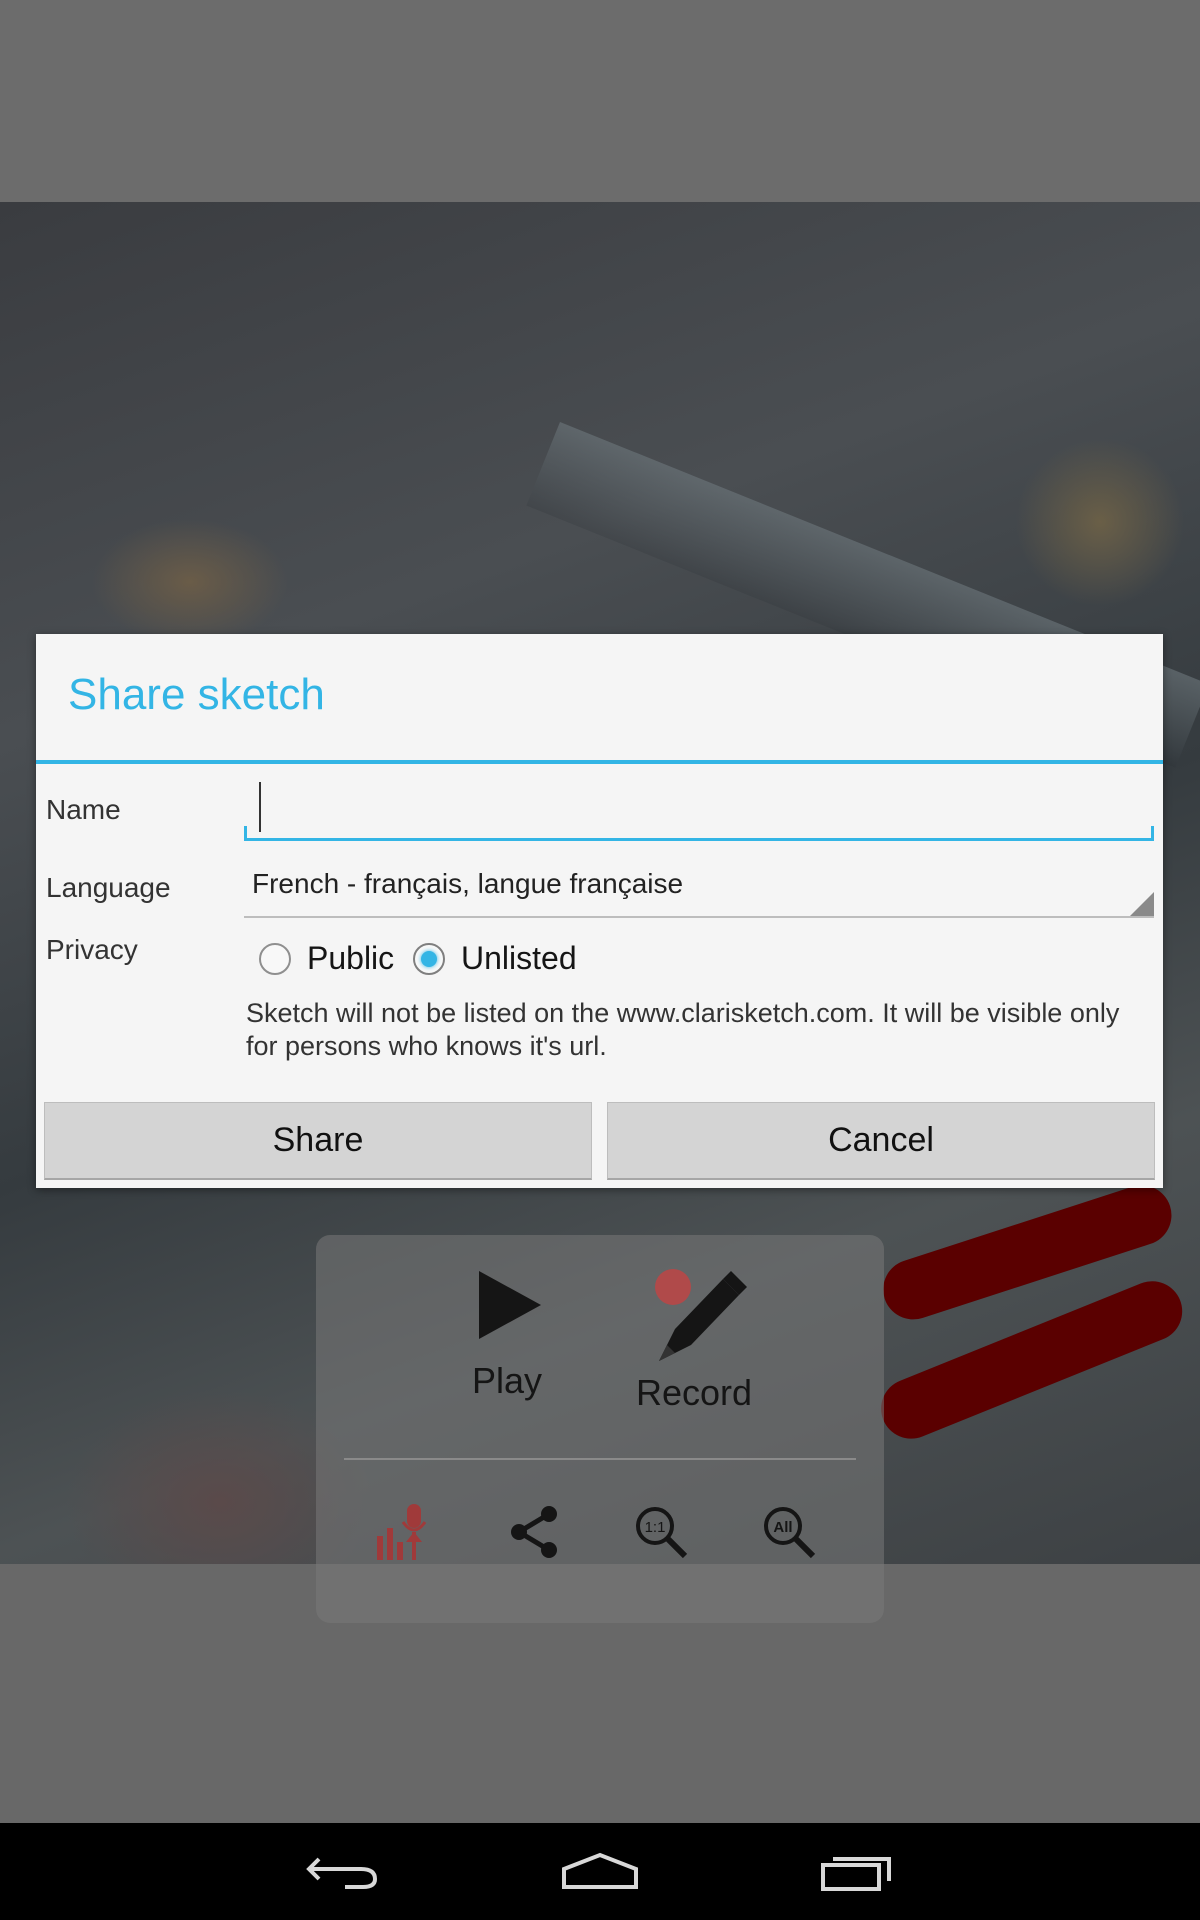 The height and width of the screenshot is (1920, 1200). I want to click on play-label: Play, so click(507, 1380).